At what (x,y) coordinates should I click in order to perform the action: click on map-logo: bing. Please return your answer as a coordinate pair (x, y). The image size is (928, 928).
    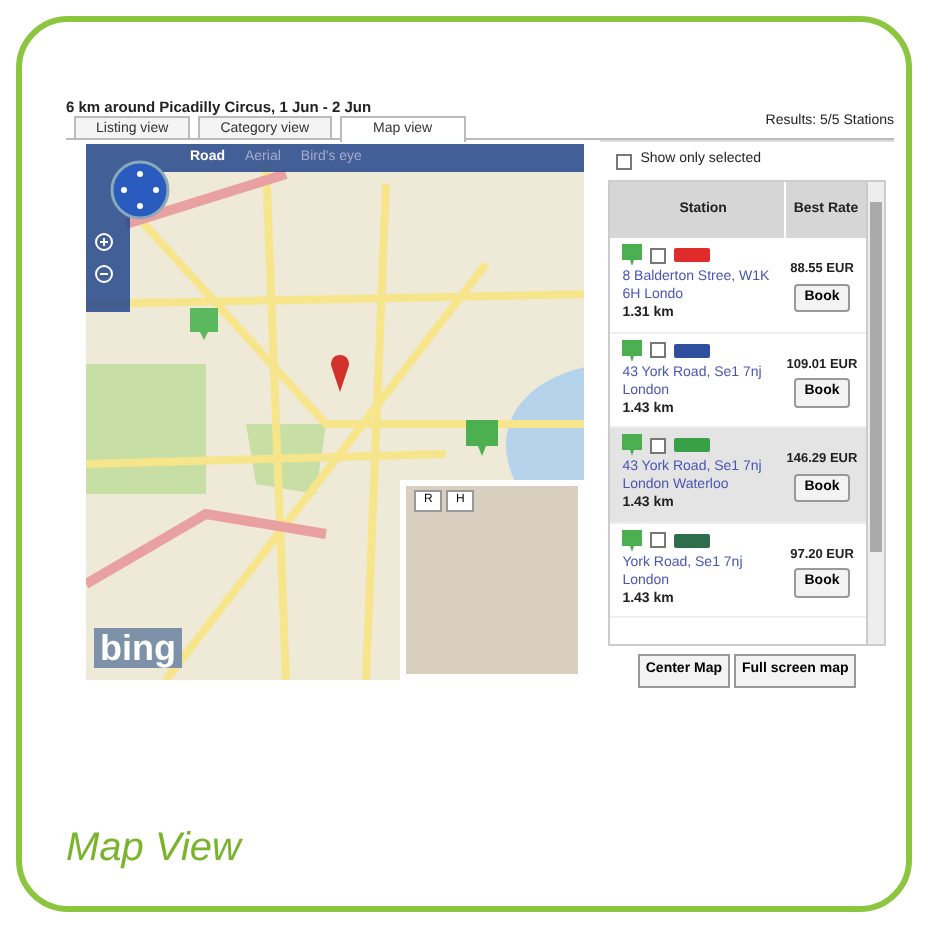
    Looking at the image, I should click on (138, 648).